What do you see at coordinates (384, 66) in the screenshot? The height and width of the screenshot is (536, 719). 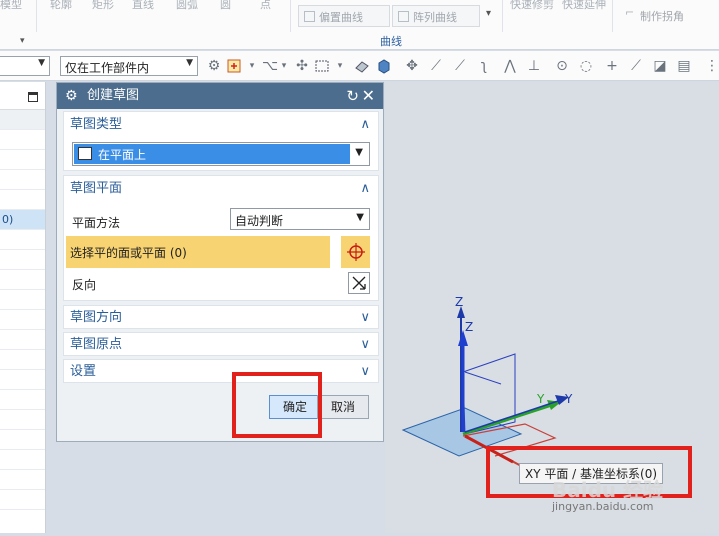 I see `solid-body-icon` at bounding box center [384, 66].